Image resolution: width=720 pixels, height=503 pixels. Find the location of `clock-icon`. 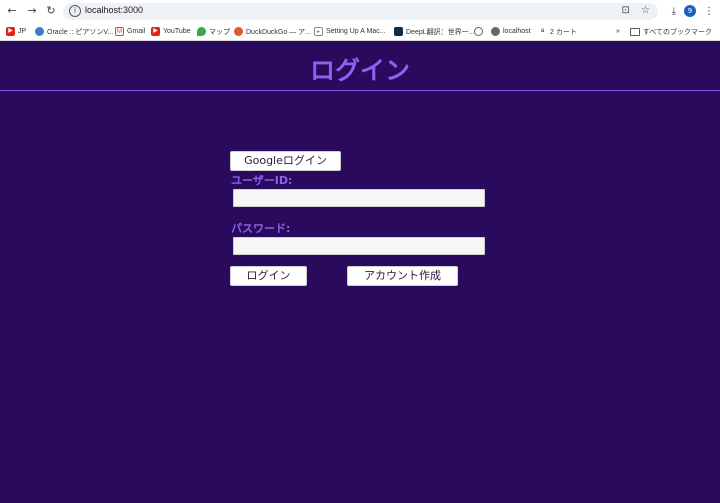

clock-icon is located at coordinates (478, 31).